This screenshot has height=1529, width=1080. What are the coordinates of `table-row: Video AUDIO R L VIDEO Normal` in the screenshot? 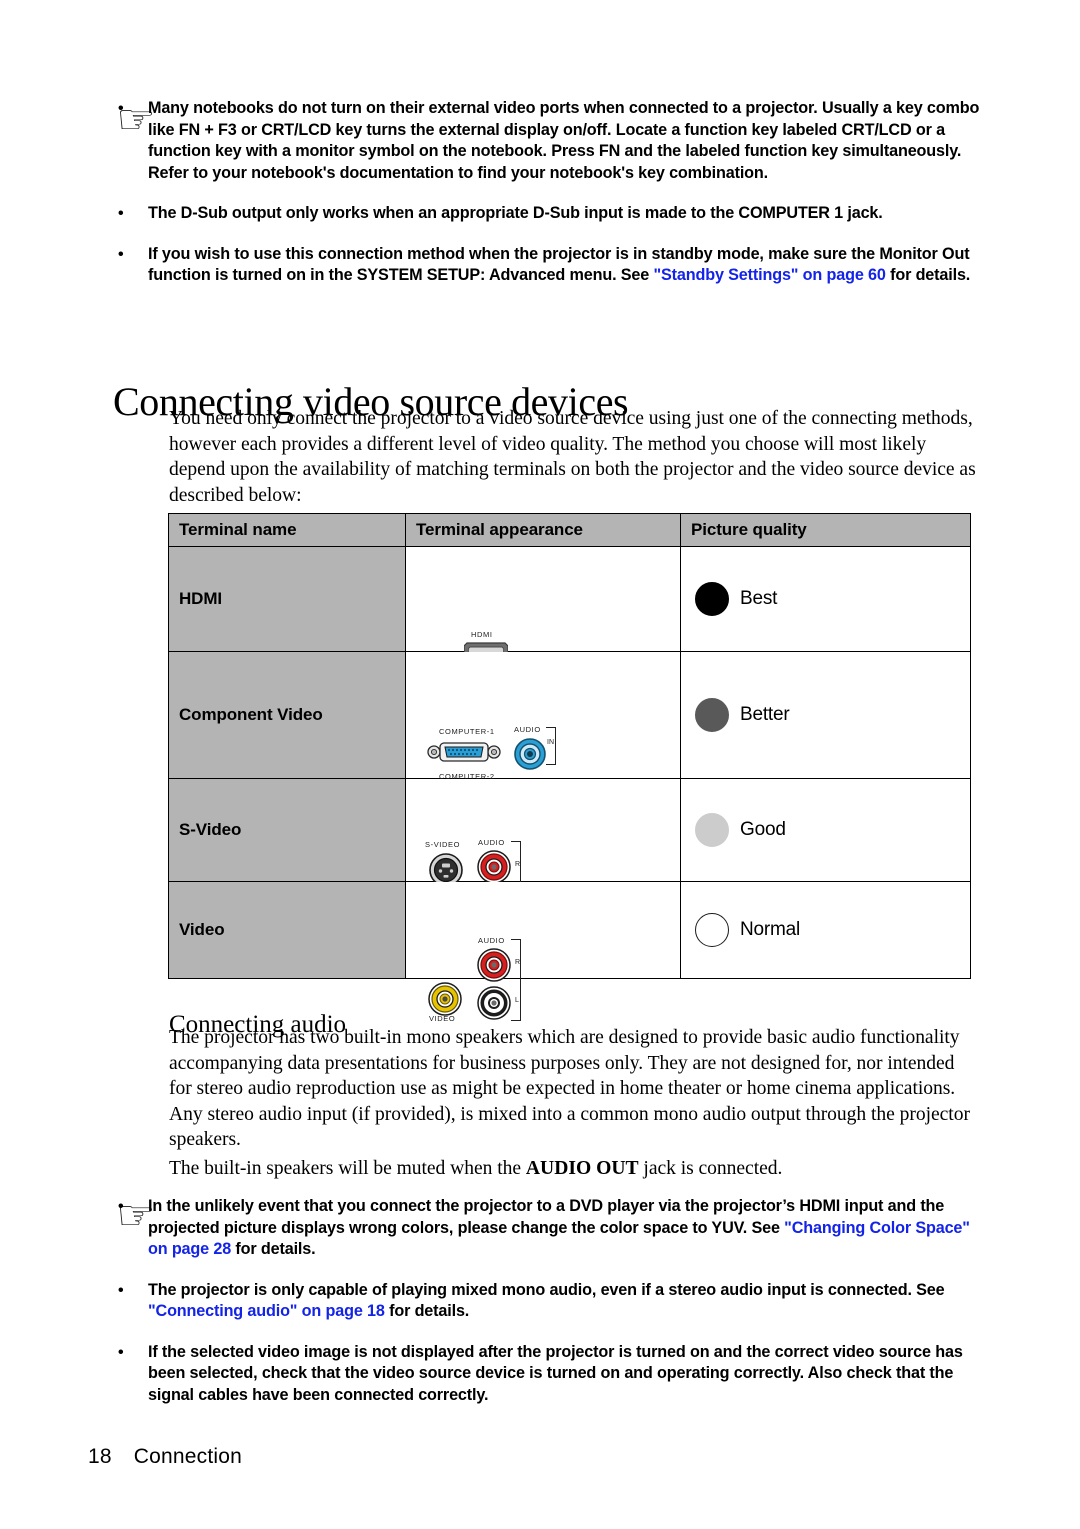 It's located at (569, 952).